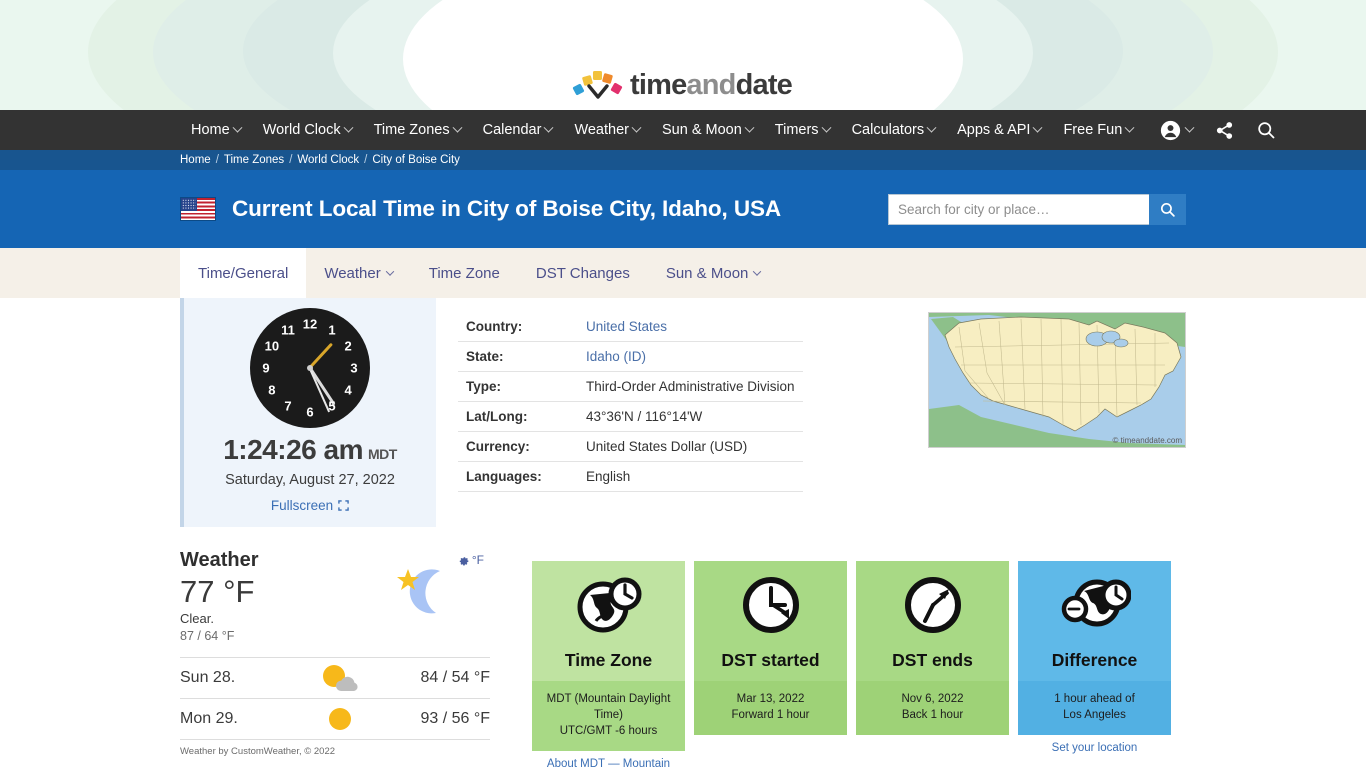 The height and width of the screenshot is (768, 1366). I want to click on nav-item-weather: Weather, so click(607, 130).